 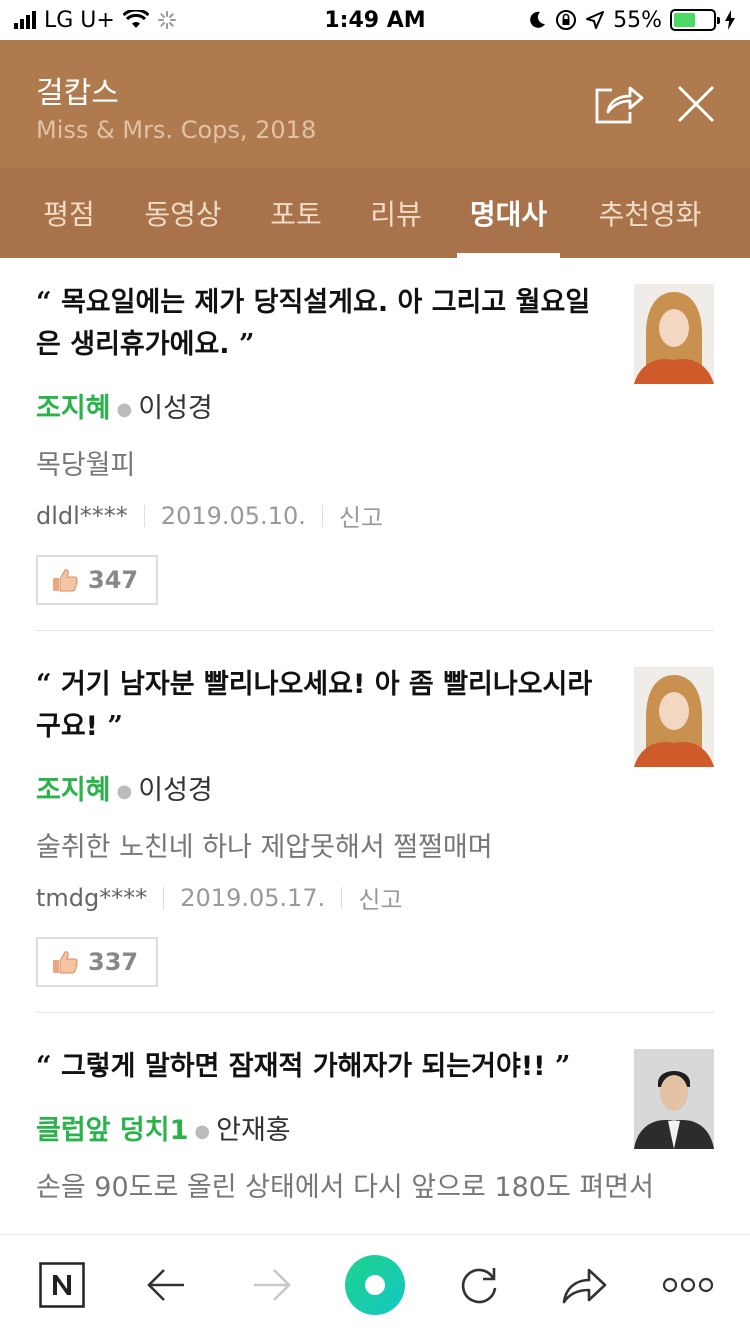 I want to click on more-button, so click(x=688, y=1285).